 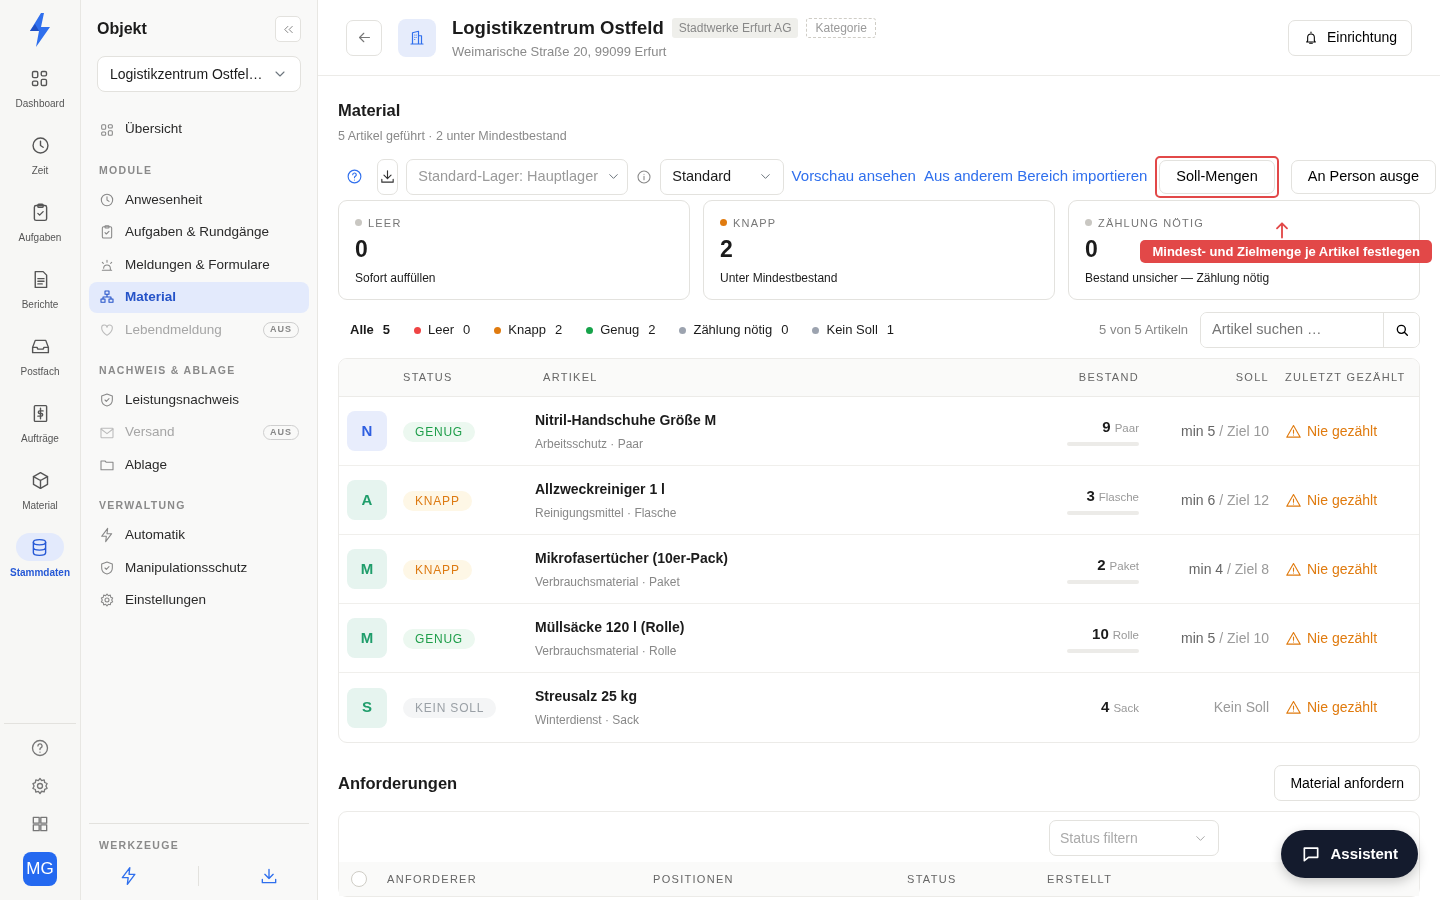 What do you see at coordinates (40, 824) in the screenshot?
I see `apps-button` at bounding box center [40, 824].